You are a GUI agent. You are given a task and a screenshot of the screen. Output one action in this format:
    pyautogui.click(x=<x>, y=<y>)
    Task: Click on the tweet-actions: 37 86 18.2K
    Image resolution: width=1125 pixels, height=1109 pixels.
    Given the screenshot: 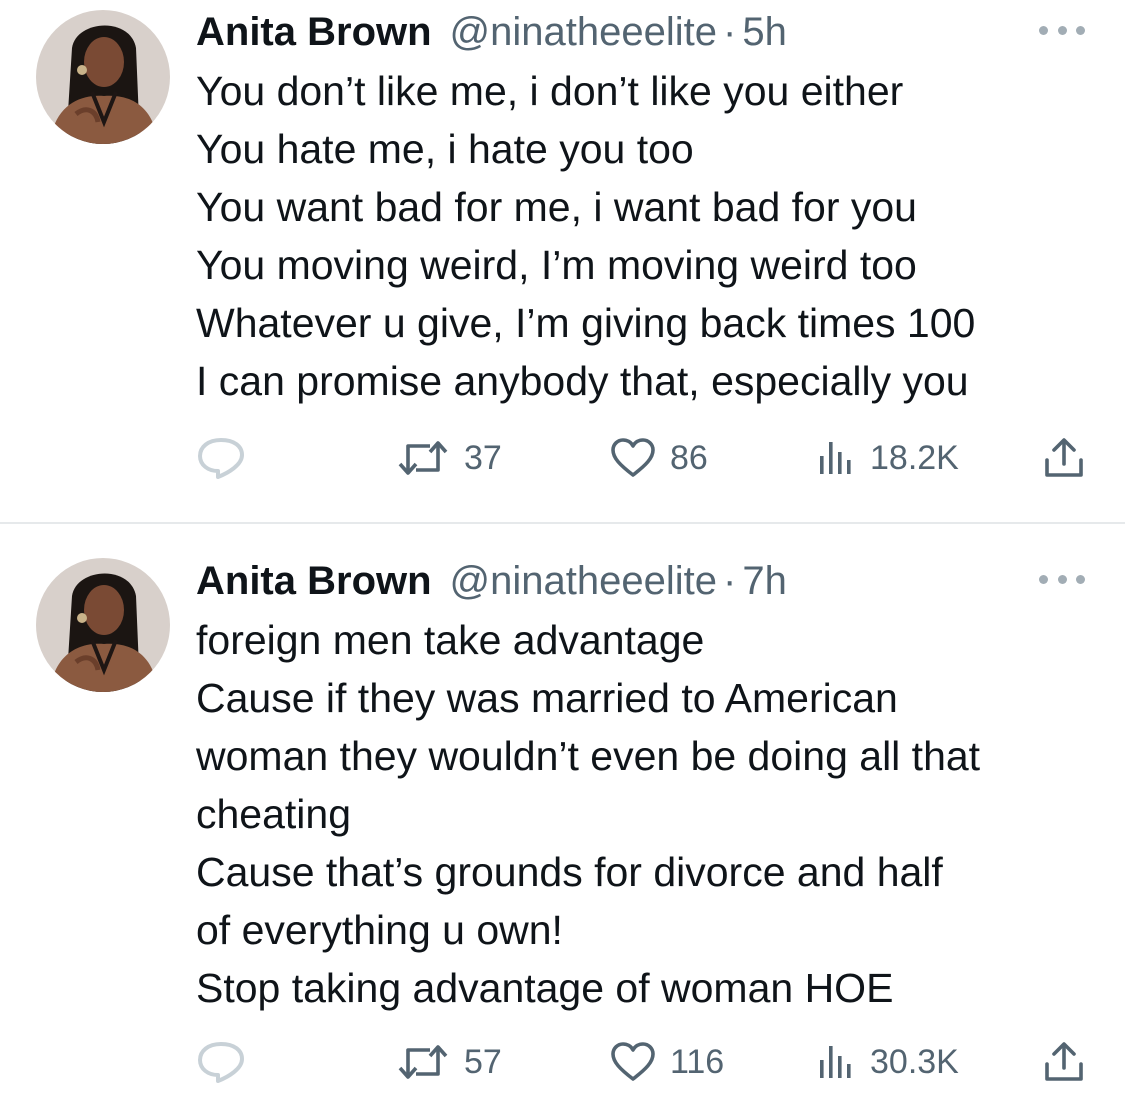 What is the action you would take?
    pyautogui.click(x=641, y=458)
    